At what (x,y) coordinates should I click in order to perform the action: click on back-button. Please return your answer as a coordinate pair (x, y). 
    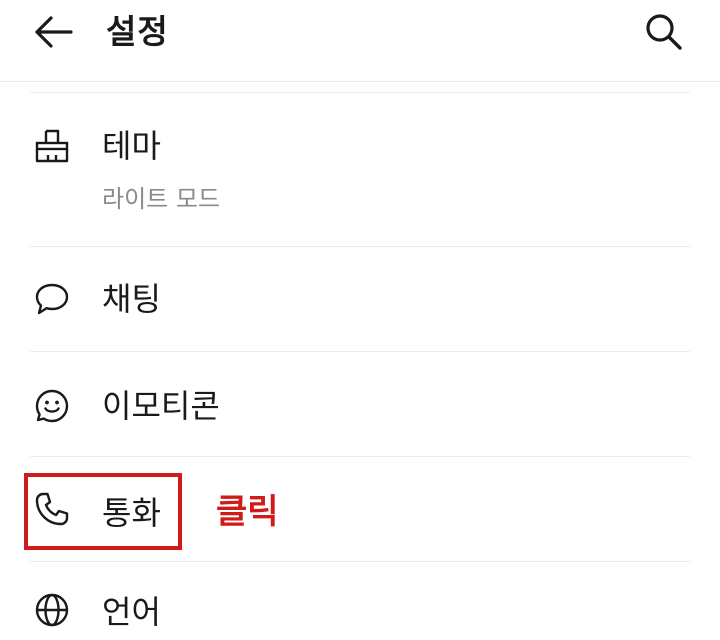
    Looking at the image, I should click on (53, 32).